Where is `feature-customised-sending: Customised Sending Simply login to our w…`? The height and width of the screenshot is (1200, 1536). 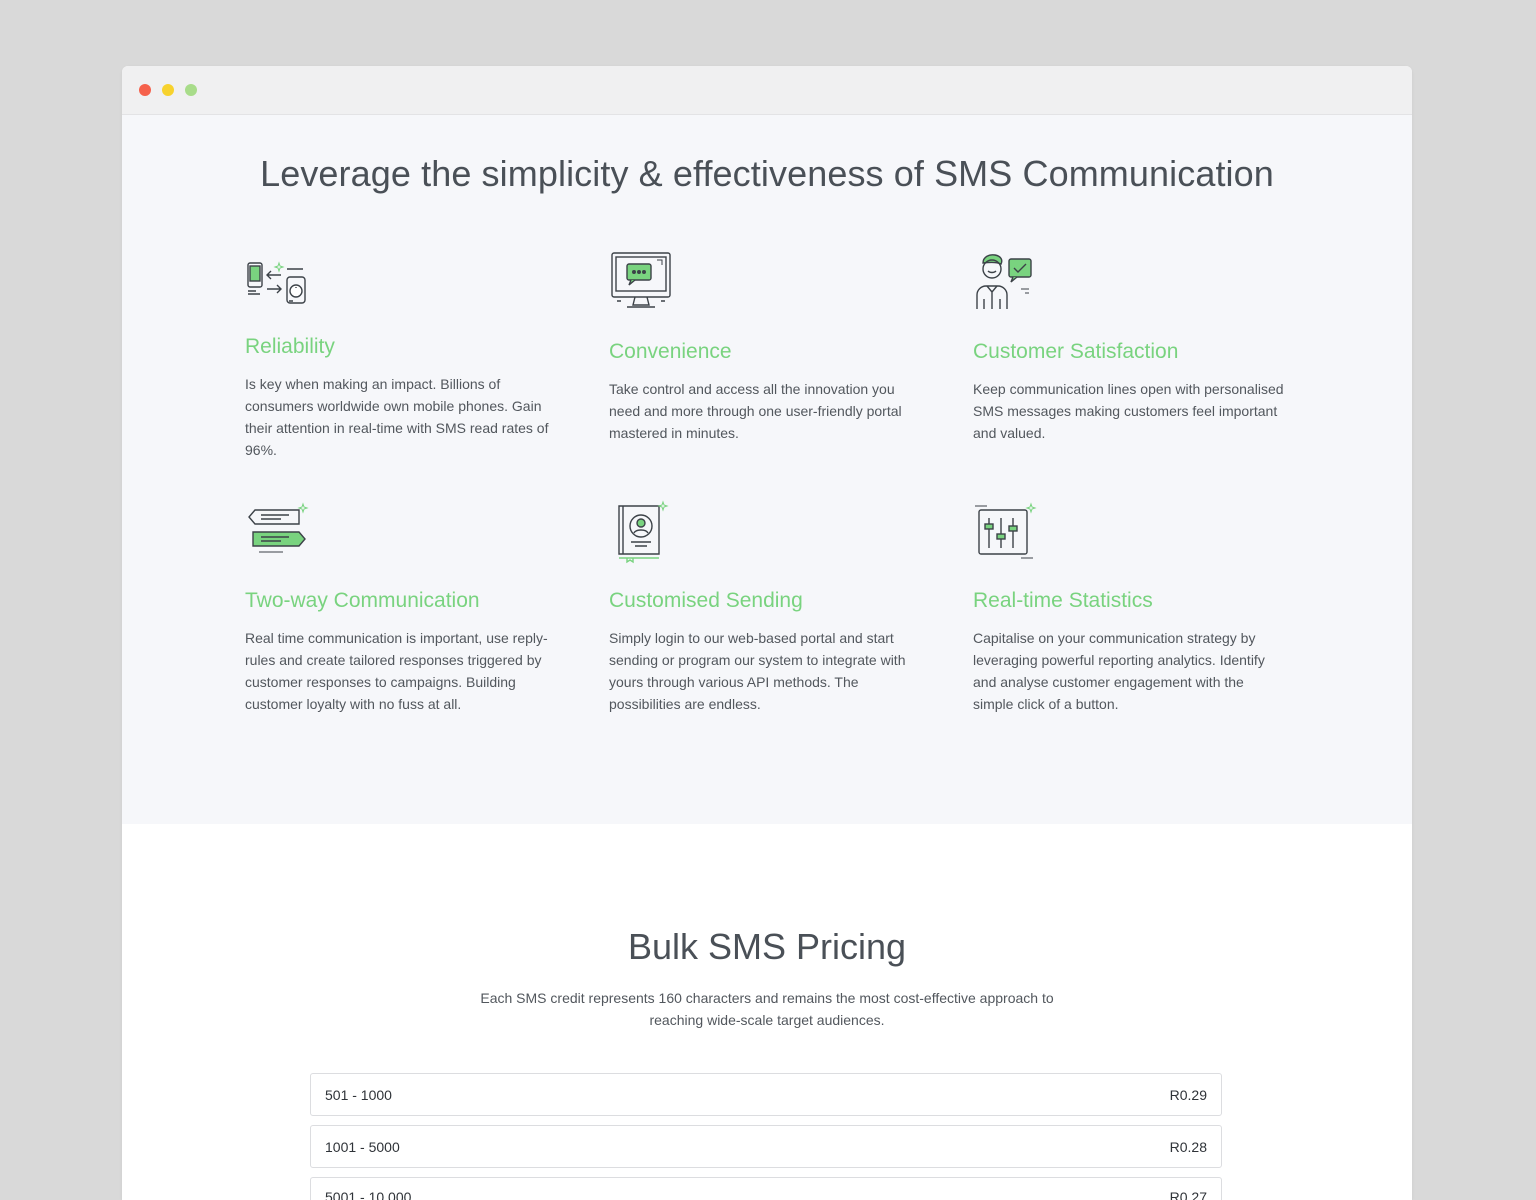
feature-customised-sending: Customised Sending Simply login to our w… is located at coordinates (769, 606).